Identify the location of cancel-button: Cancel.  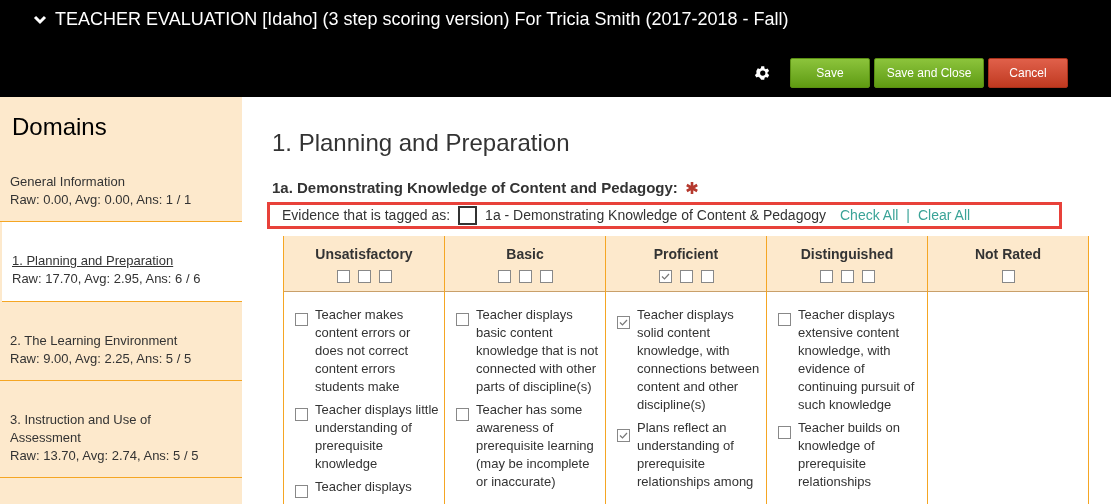
(1028, 73).